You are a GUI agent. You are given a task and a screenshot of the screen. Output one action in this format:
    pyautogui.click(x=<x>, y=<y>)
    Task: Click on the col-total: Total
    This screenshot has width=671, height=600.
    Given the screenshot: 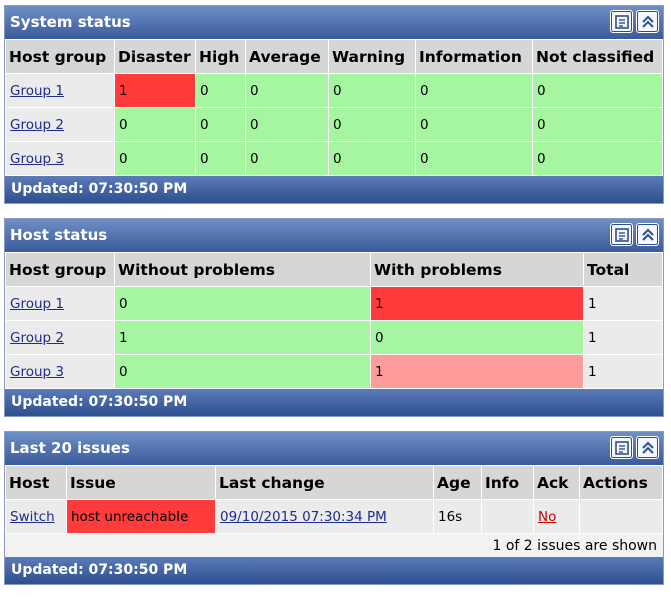 What is the action you would take?
    pyautogui.click(x=623, y=269)
    